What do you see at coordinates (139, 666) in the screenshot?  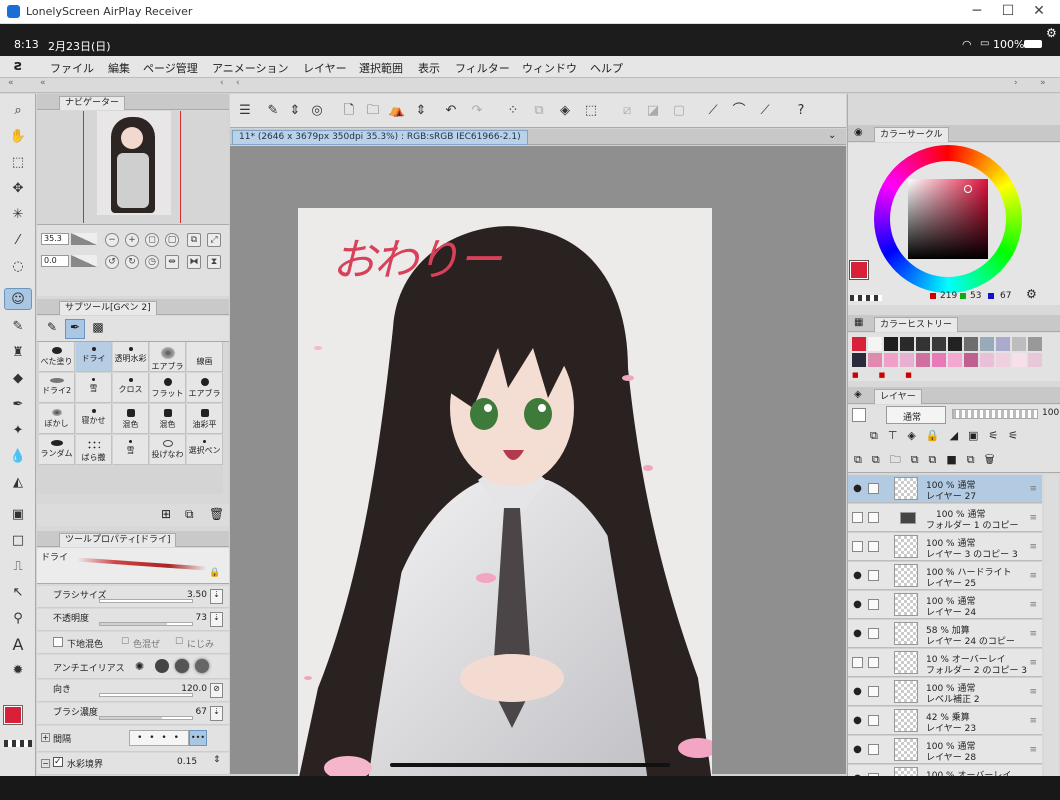 I see `antialias-none-icon: ✺` at bounding box center [139, 666].